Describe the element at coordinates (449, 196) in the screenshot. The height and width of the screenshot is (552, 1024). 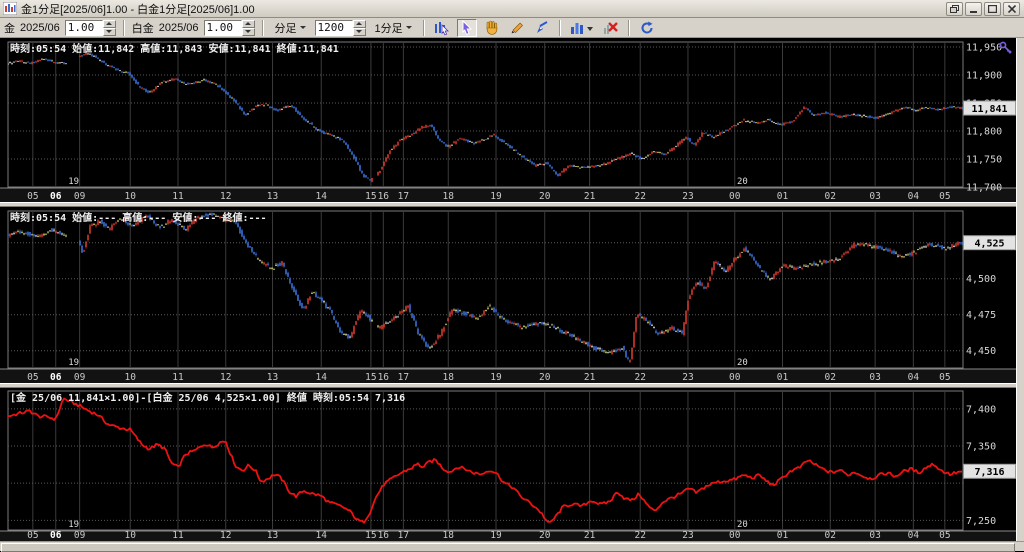
I see `x-tick-label: 18` at that location.